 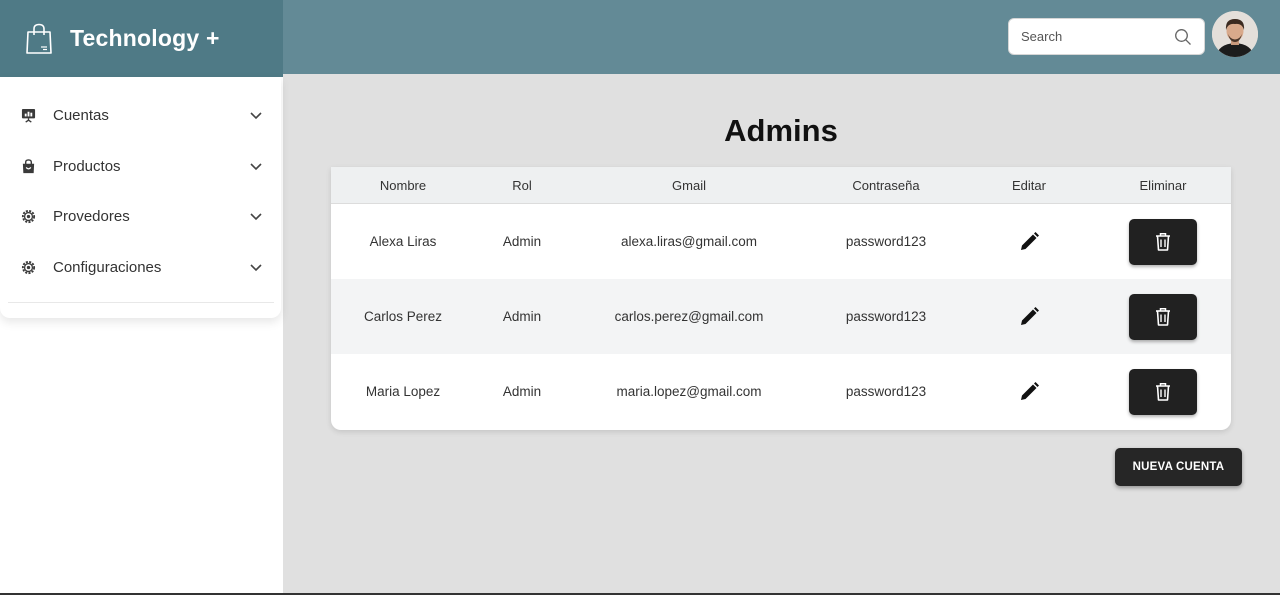 I want to click on sidebar-item-label: Productos, so click(x=87, y=166).